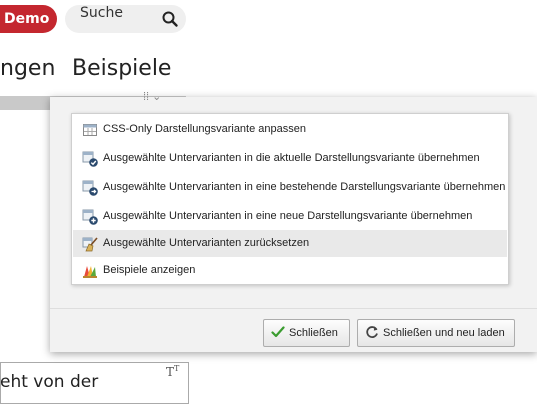  Describe the element at coordinates (101, 13) in the screenshot. I see `search-input: Suche` at that location.